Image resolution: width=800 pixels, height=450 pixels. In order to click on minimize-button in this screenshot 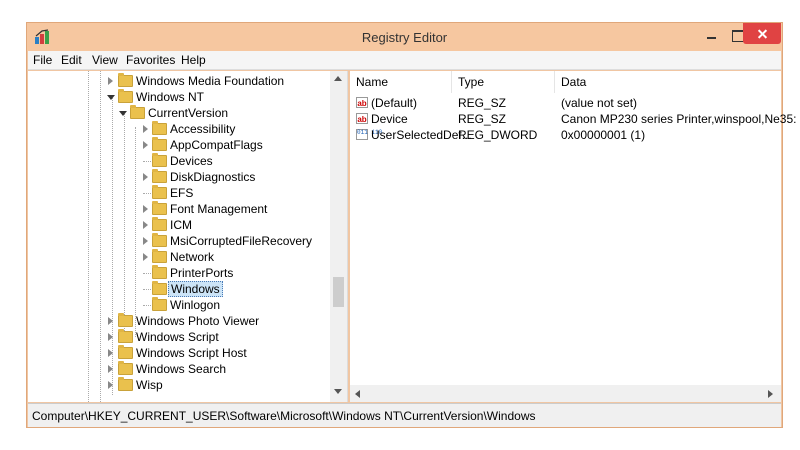, I will do `click(711, 35)`.